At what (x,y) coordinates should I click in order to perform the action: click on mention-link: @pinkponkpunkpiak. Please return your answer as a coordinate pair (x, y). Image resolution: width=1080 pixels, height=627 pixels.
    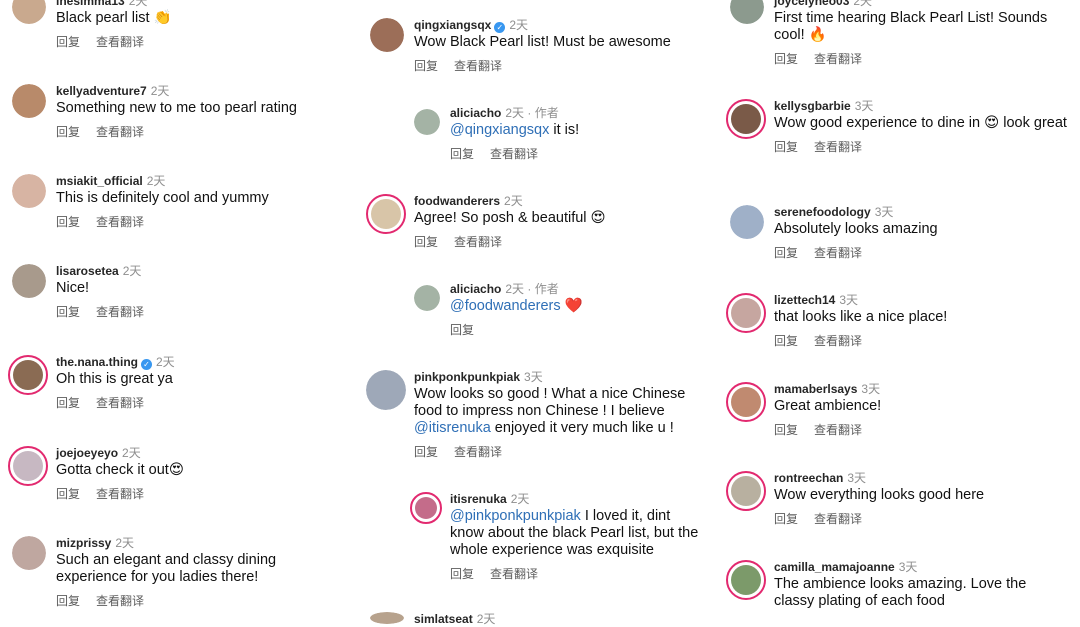
    Looking at the image, I should click on (515, 516).